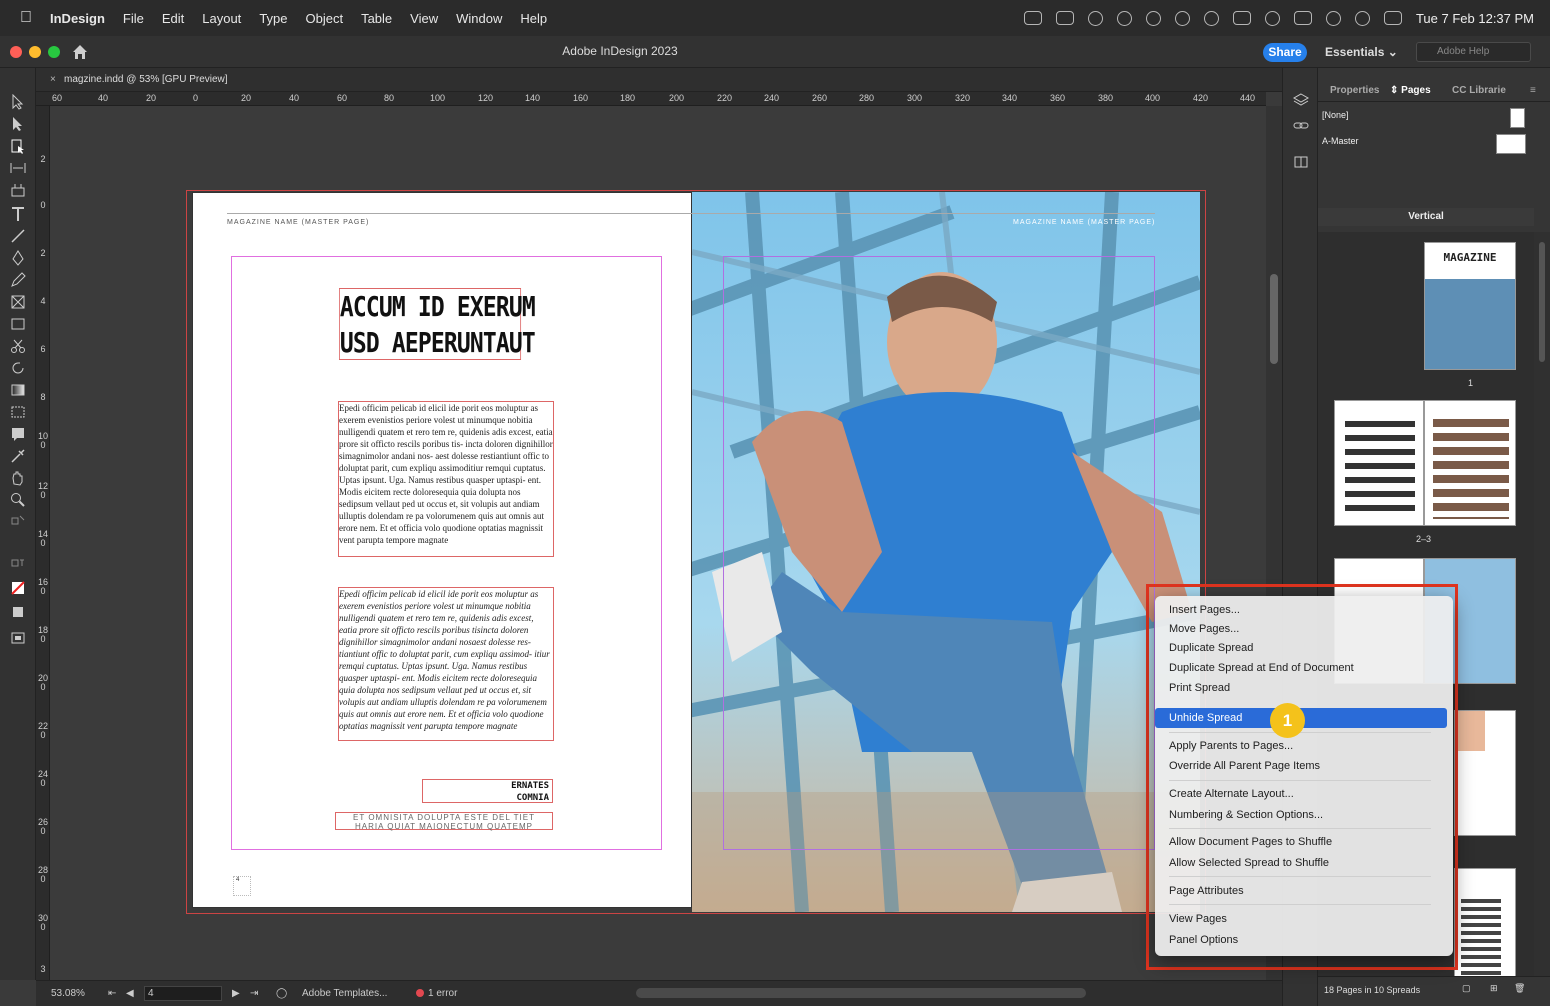 Image resolution: width=1550 pixels, height=1006 pixels. I want to click on menu-item-print-spread: Print Spread, so click(1304, 688).